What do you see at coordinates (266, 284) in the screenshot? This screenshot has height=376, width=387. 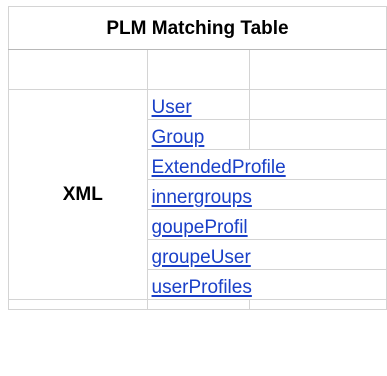 I see `link-cell: userProfiles` at bounding box center [266, 284].